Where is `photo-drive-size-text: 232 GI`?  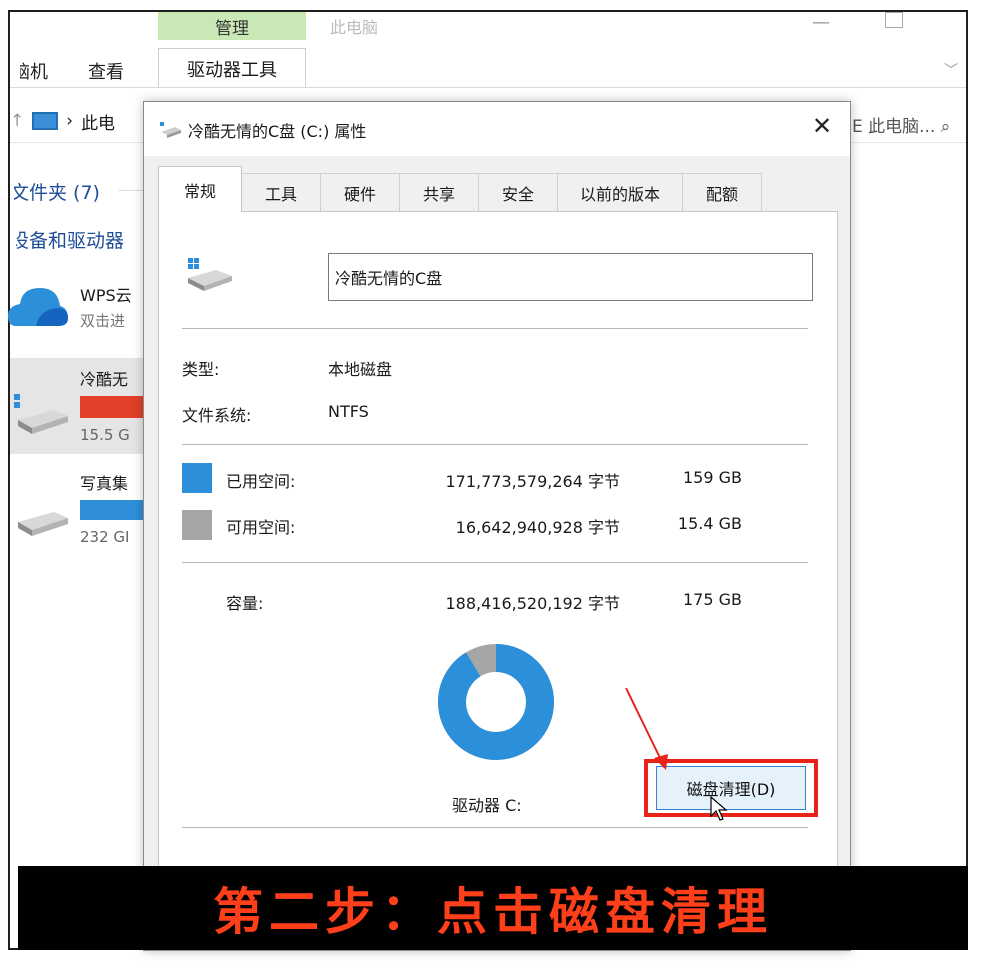 photo-drive-size-text: 232 GI is located at coordinates (105, 537).